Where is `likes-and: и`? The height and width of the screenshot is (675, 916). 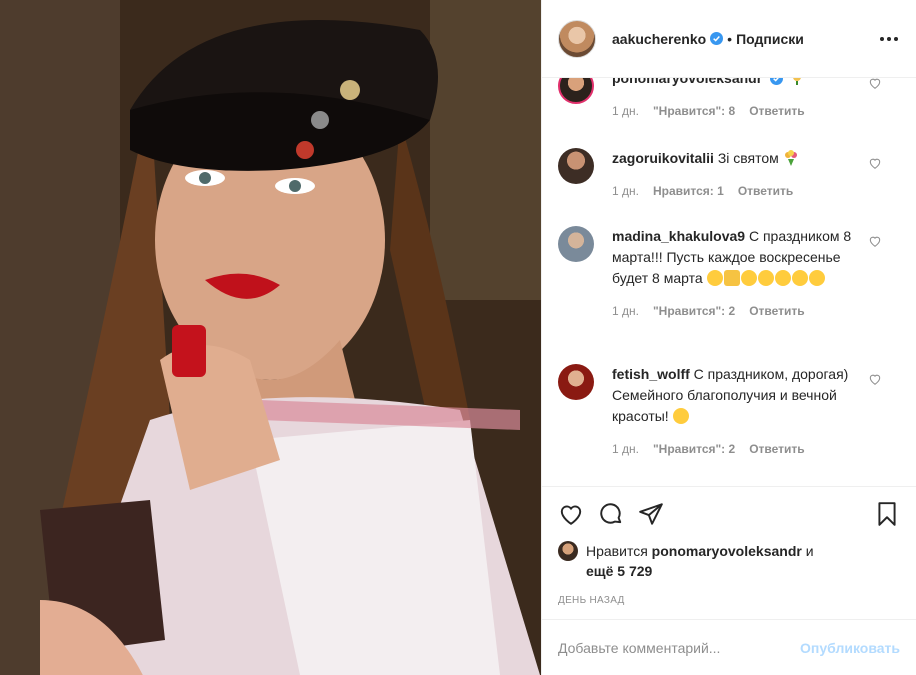
likes-and: и is located at coordinates (809, 551).